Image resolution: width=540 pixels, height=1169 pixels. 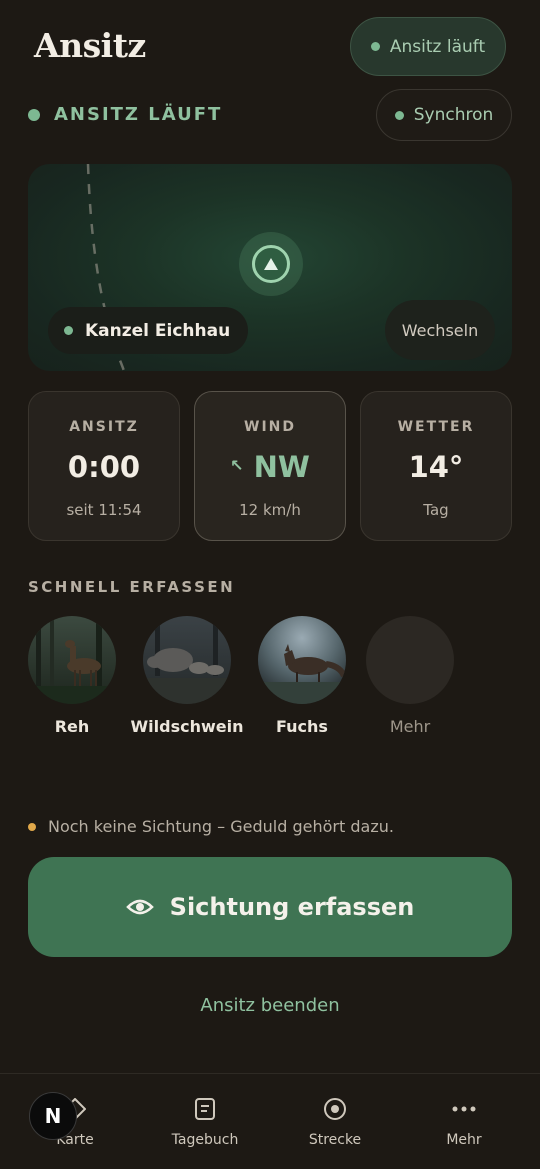 I want to click on record-sighting-button: Sichtung erfassen, so click(x=270, y=907).